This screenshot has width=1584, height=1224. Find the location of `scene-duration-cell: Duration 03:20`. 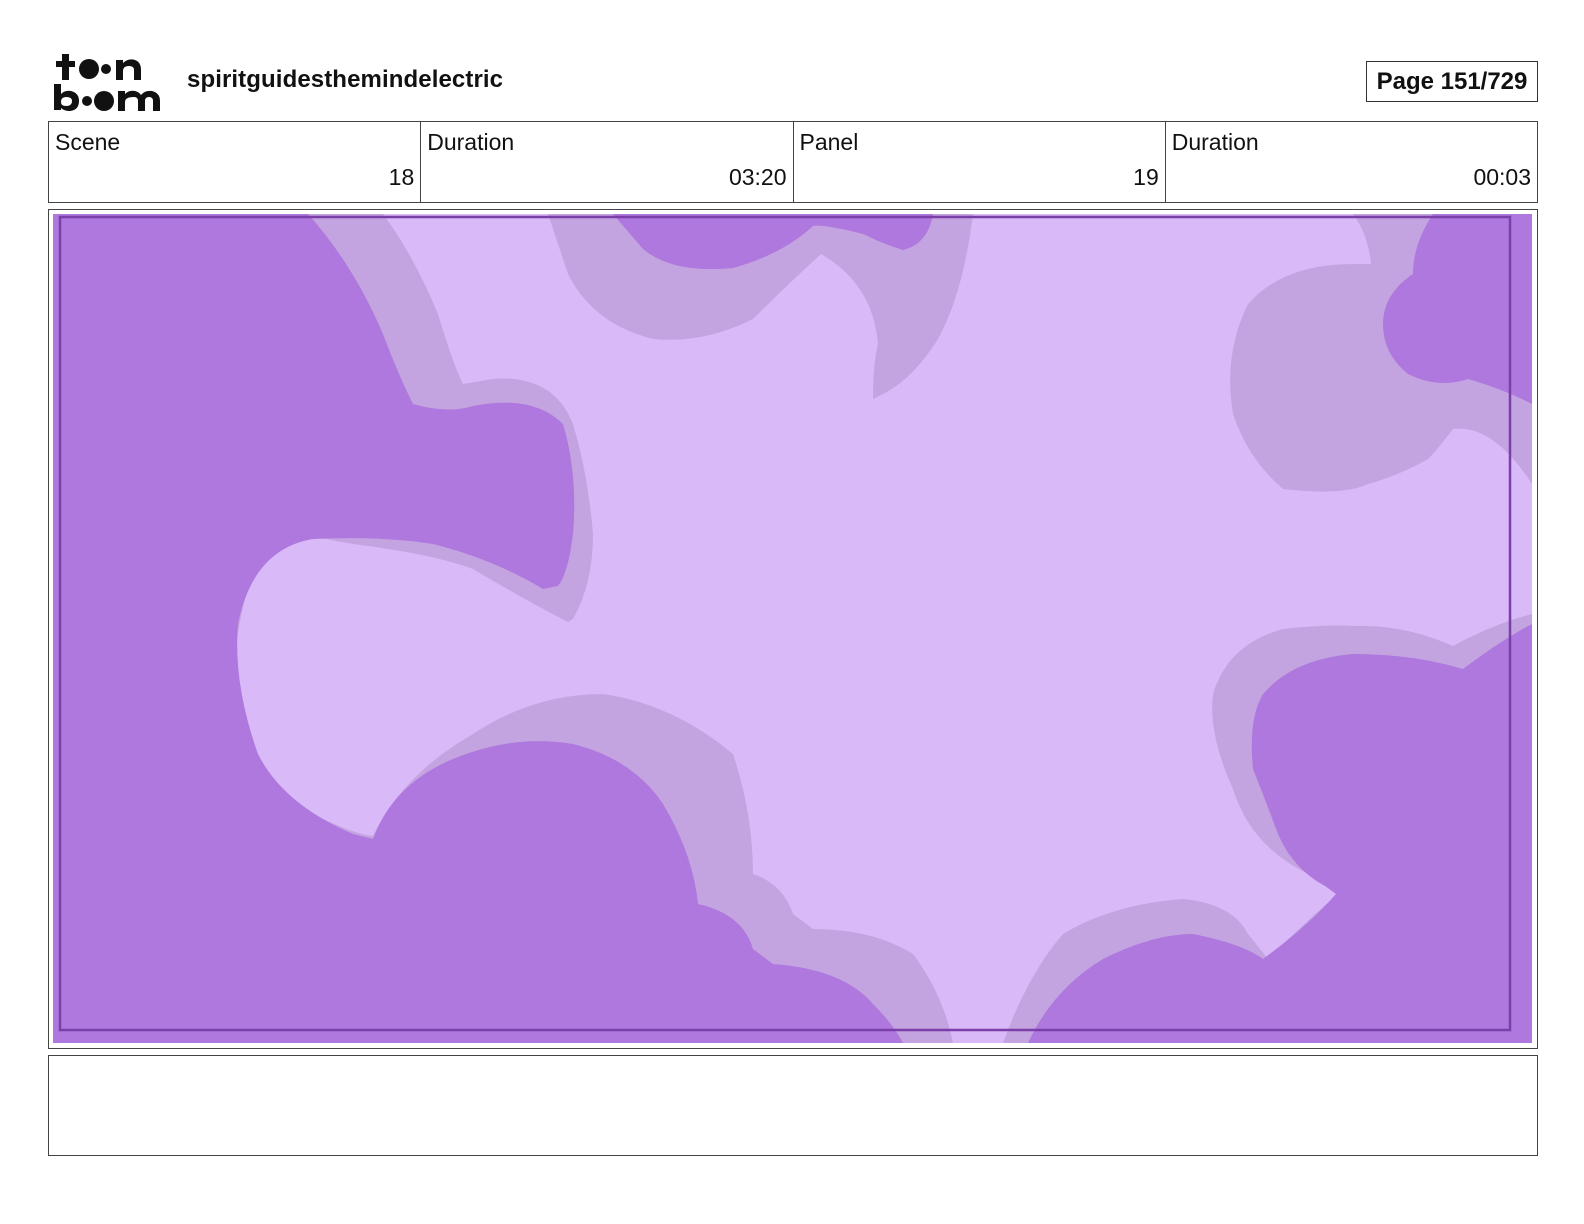

scene-duration-cell: Duration 03:20 is located at coordinates (607, 162).